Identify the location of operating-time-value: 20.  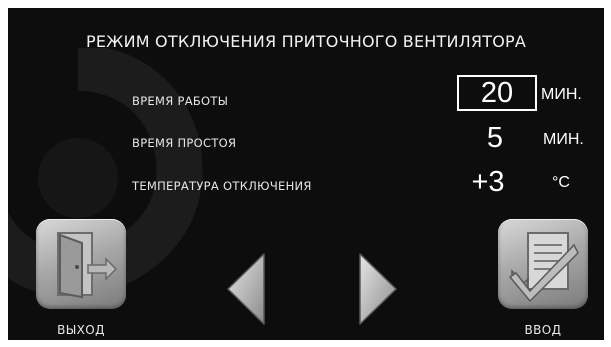
(497, 93).